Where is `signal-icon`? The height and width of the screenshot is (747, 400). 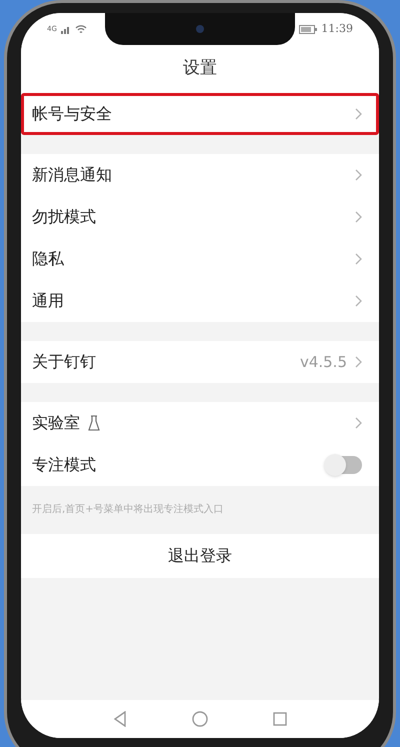 signal-icon is located at coordinates (65, 29).